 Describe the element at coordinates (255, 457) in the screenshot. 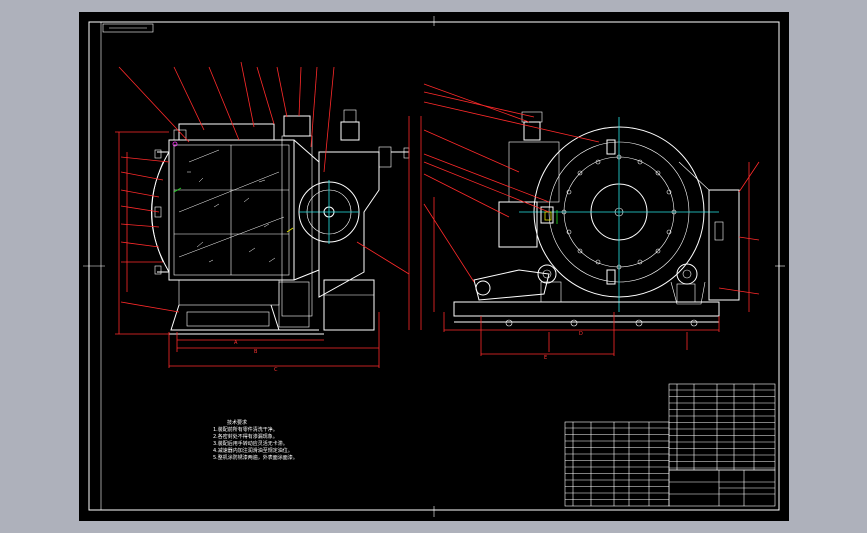

I see `tech-note-5: 5.整机涂防锈漆两遍，外表面涂面漆。` at that location.